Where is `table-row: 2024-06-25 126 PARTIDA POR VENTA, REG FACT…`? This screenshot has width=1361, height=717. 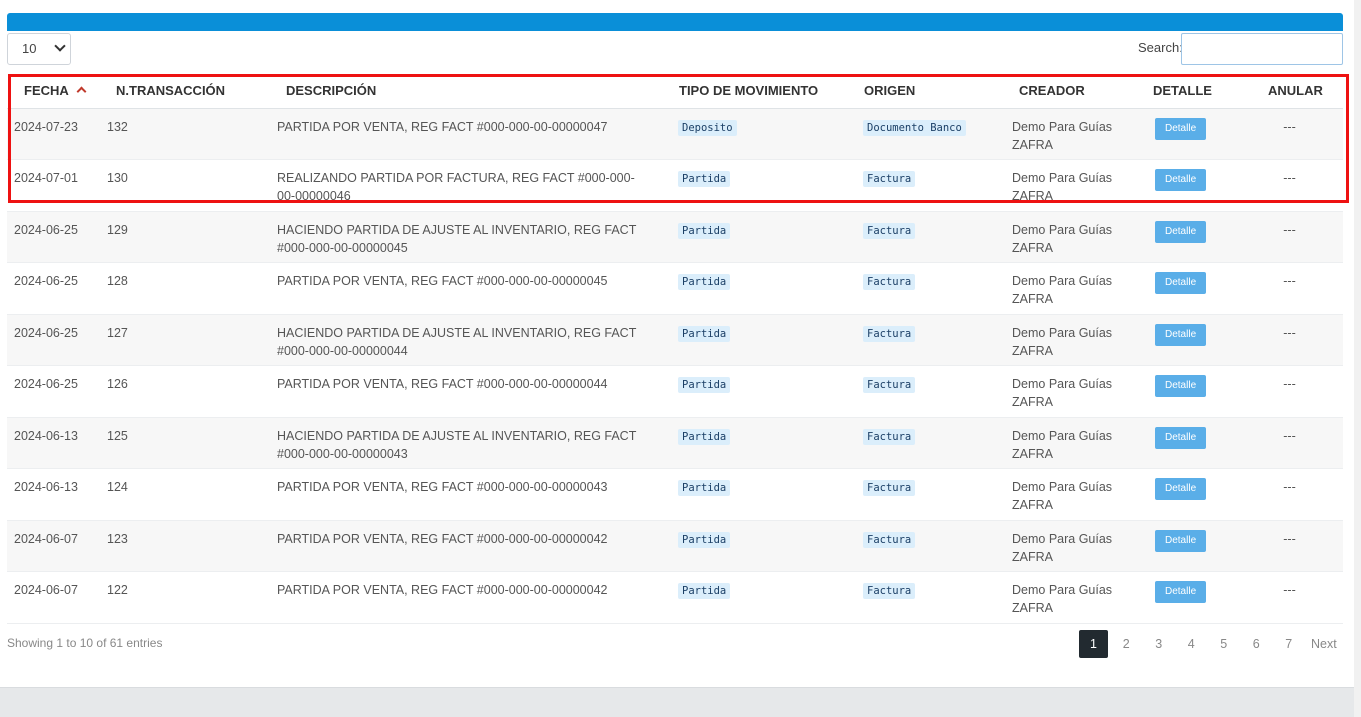
table-row: 2024-06-25 126 PARTIDA POR VENTA, REG FACT… is located at coordinates (675, 391).